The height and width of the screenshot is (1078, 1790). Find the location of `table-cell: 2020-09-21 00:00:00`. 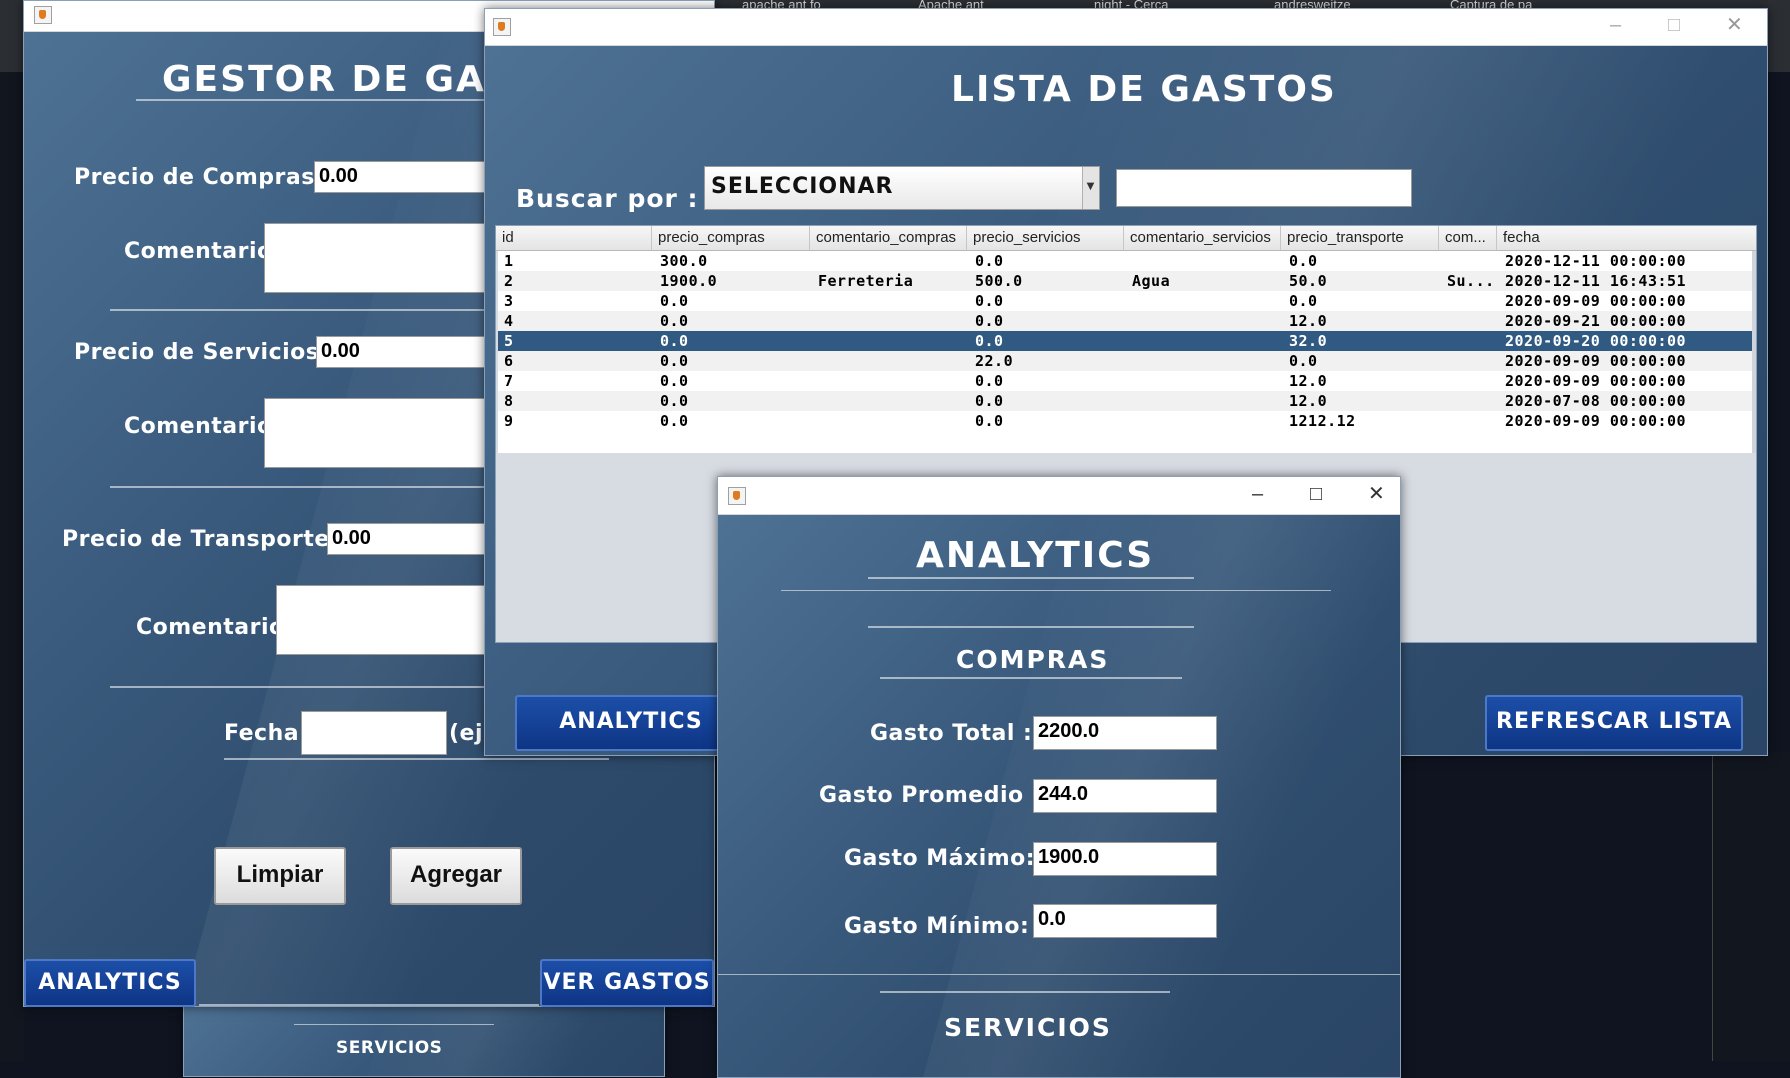

table-cell: 2020-09-21 00:00:00 is located at coordinates (1596, 321).